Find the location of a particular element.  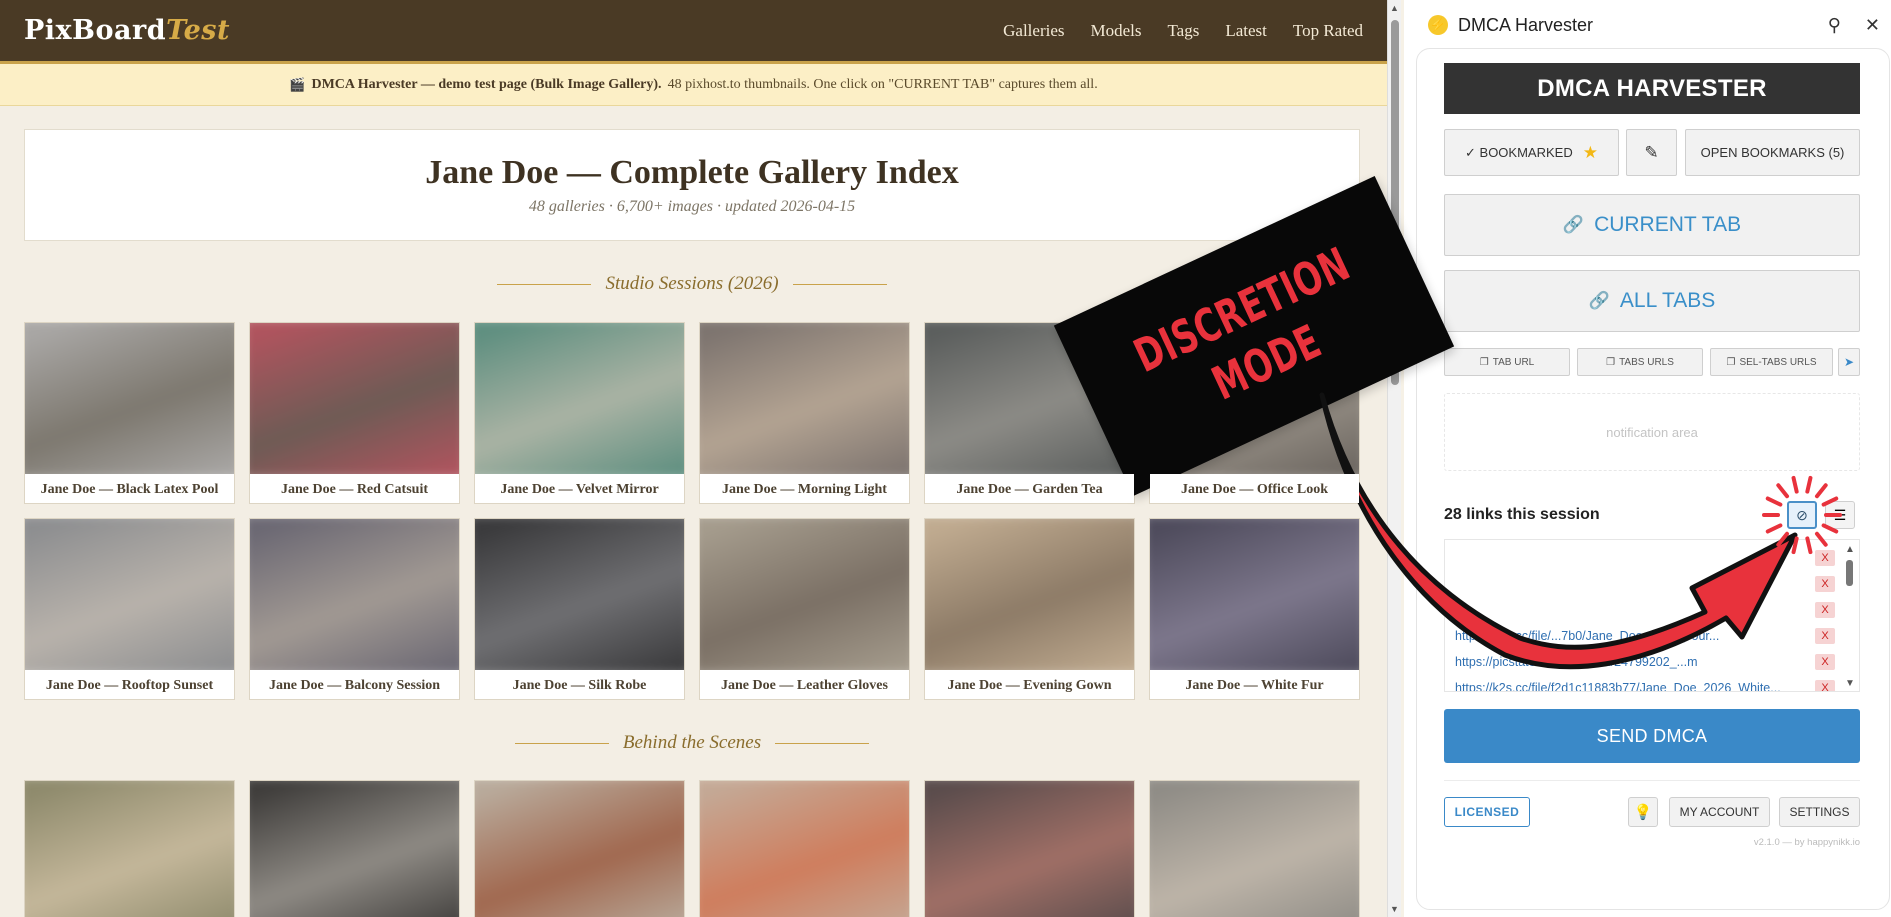

tab-url-button: ❐ TAB URL is located at coordinates (1507, 362).